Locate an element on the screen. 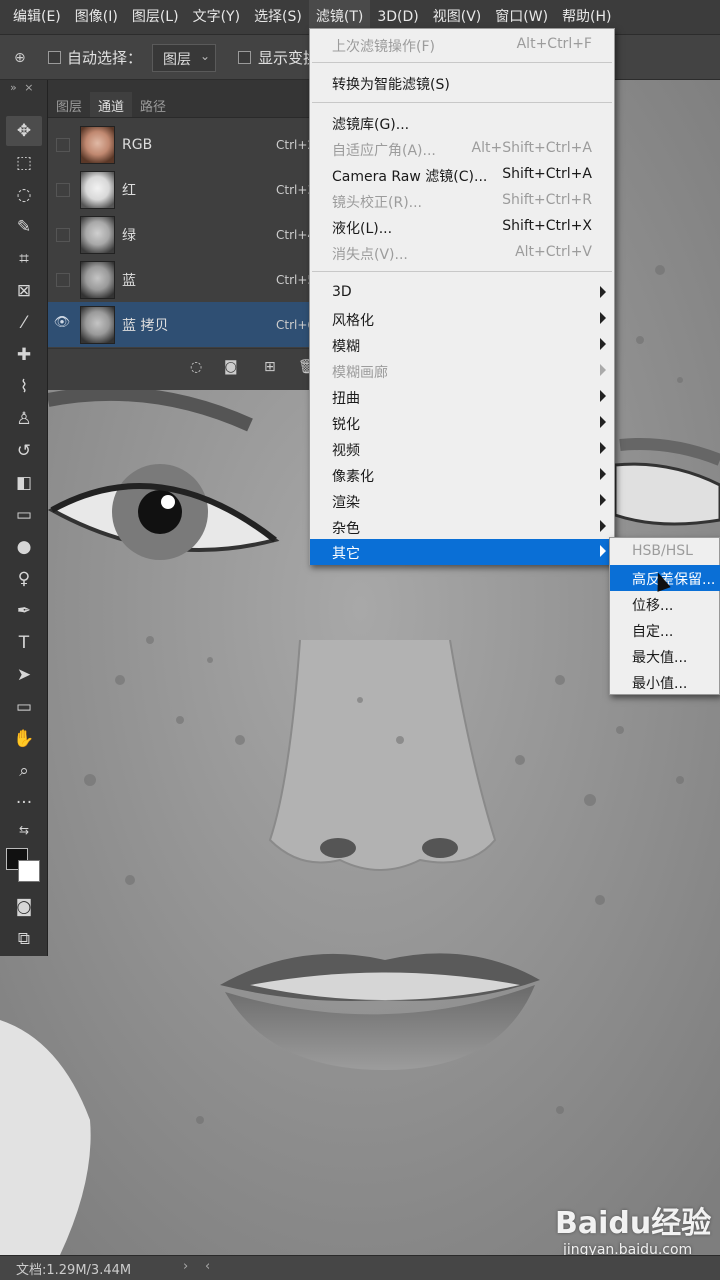 The height and width of the screenshot is (1280, 720). background-color-swatch is located at coordinates (29, 871).